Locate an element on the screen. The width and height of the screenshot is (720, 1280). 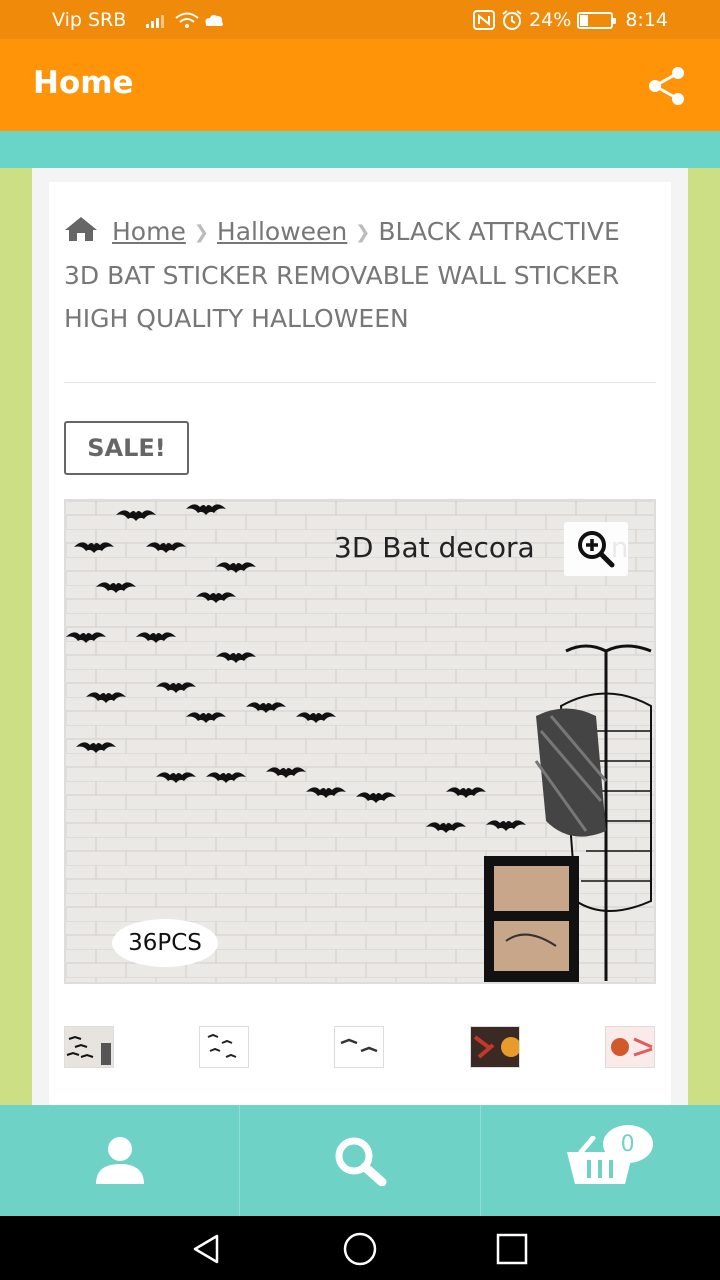
breadcrumb-home-link: Home is located at coordinates (149, 231).